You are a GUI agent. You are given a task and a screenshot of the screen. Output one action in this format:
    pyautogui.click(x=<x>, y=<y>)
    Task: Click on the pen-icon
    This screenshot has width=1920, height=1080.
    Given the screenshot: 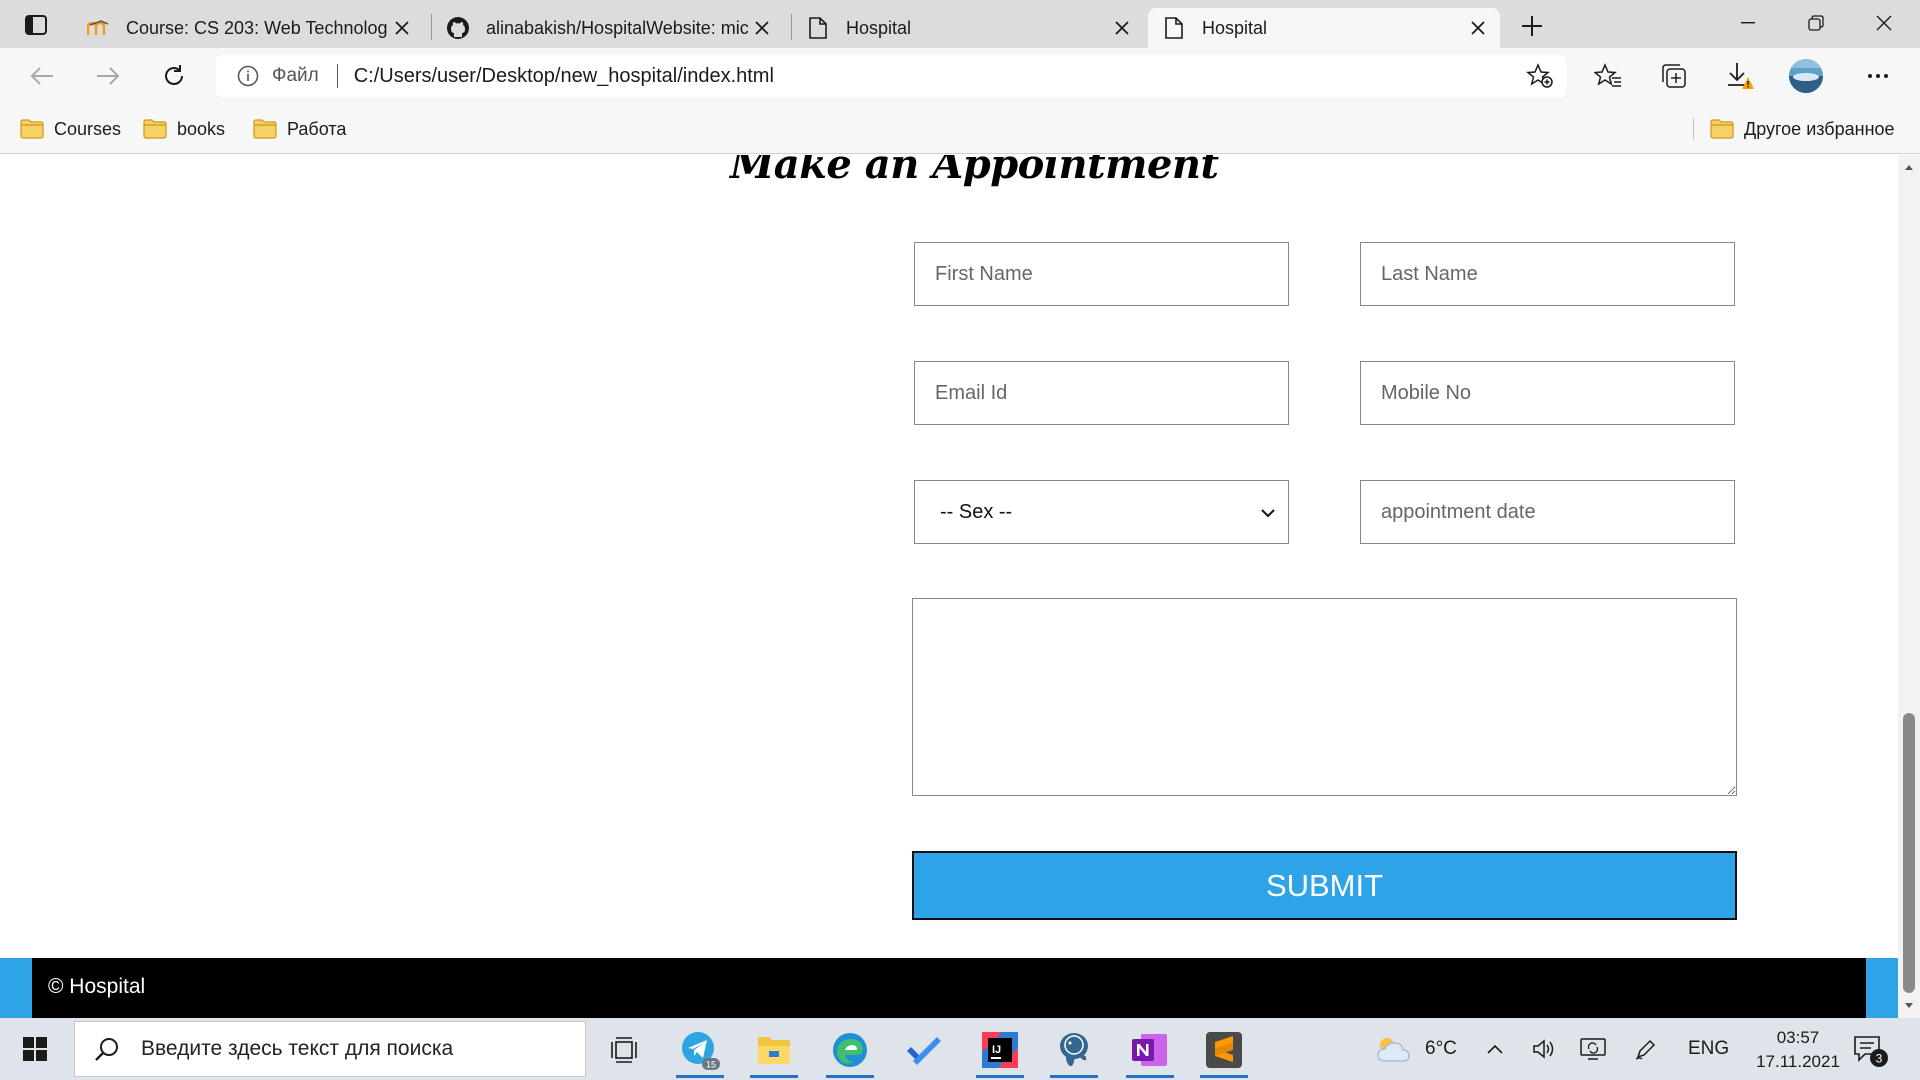 What is the action you would take?
    pyautogui.click(x=1646, y=1049)
    